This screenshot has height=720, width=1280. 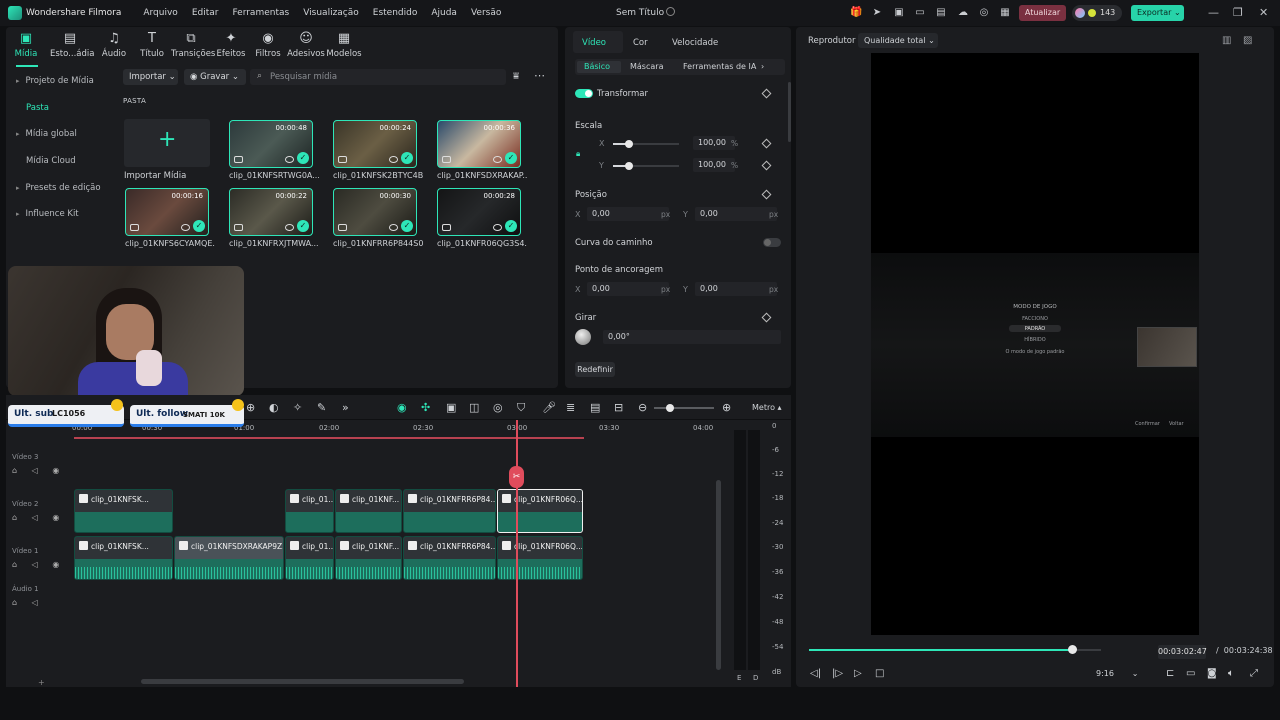 What do you see at coordinates (167, 143) in the screenshot?
I see `import-media-tile: +` at bounding box center [167, 143].